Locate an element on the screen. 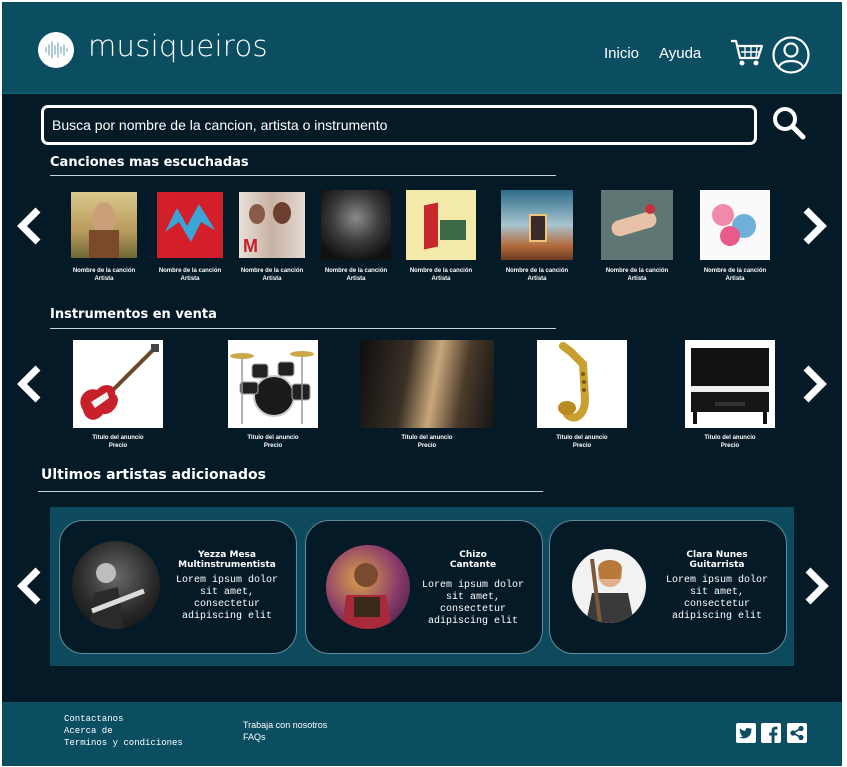  instruments-next-arrow-icon is located at coordinates (814, 386).